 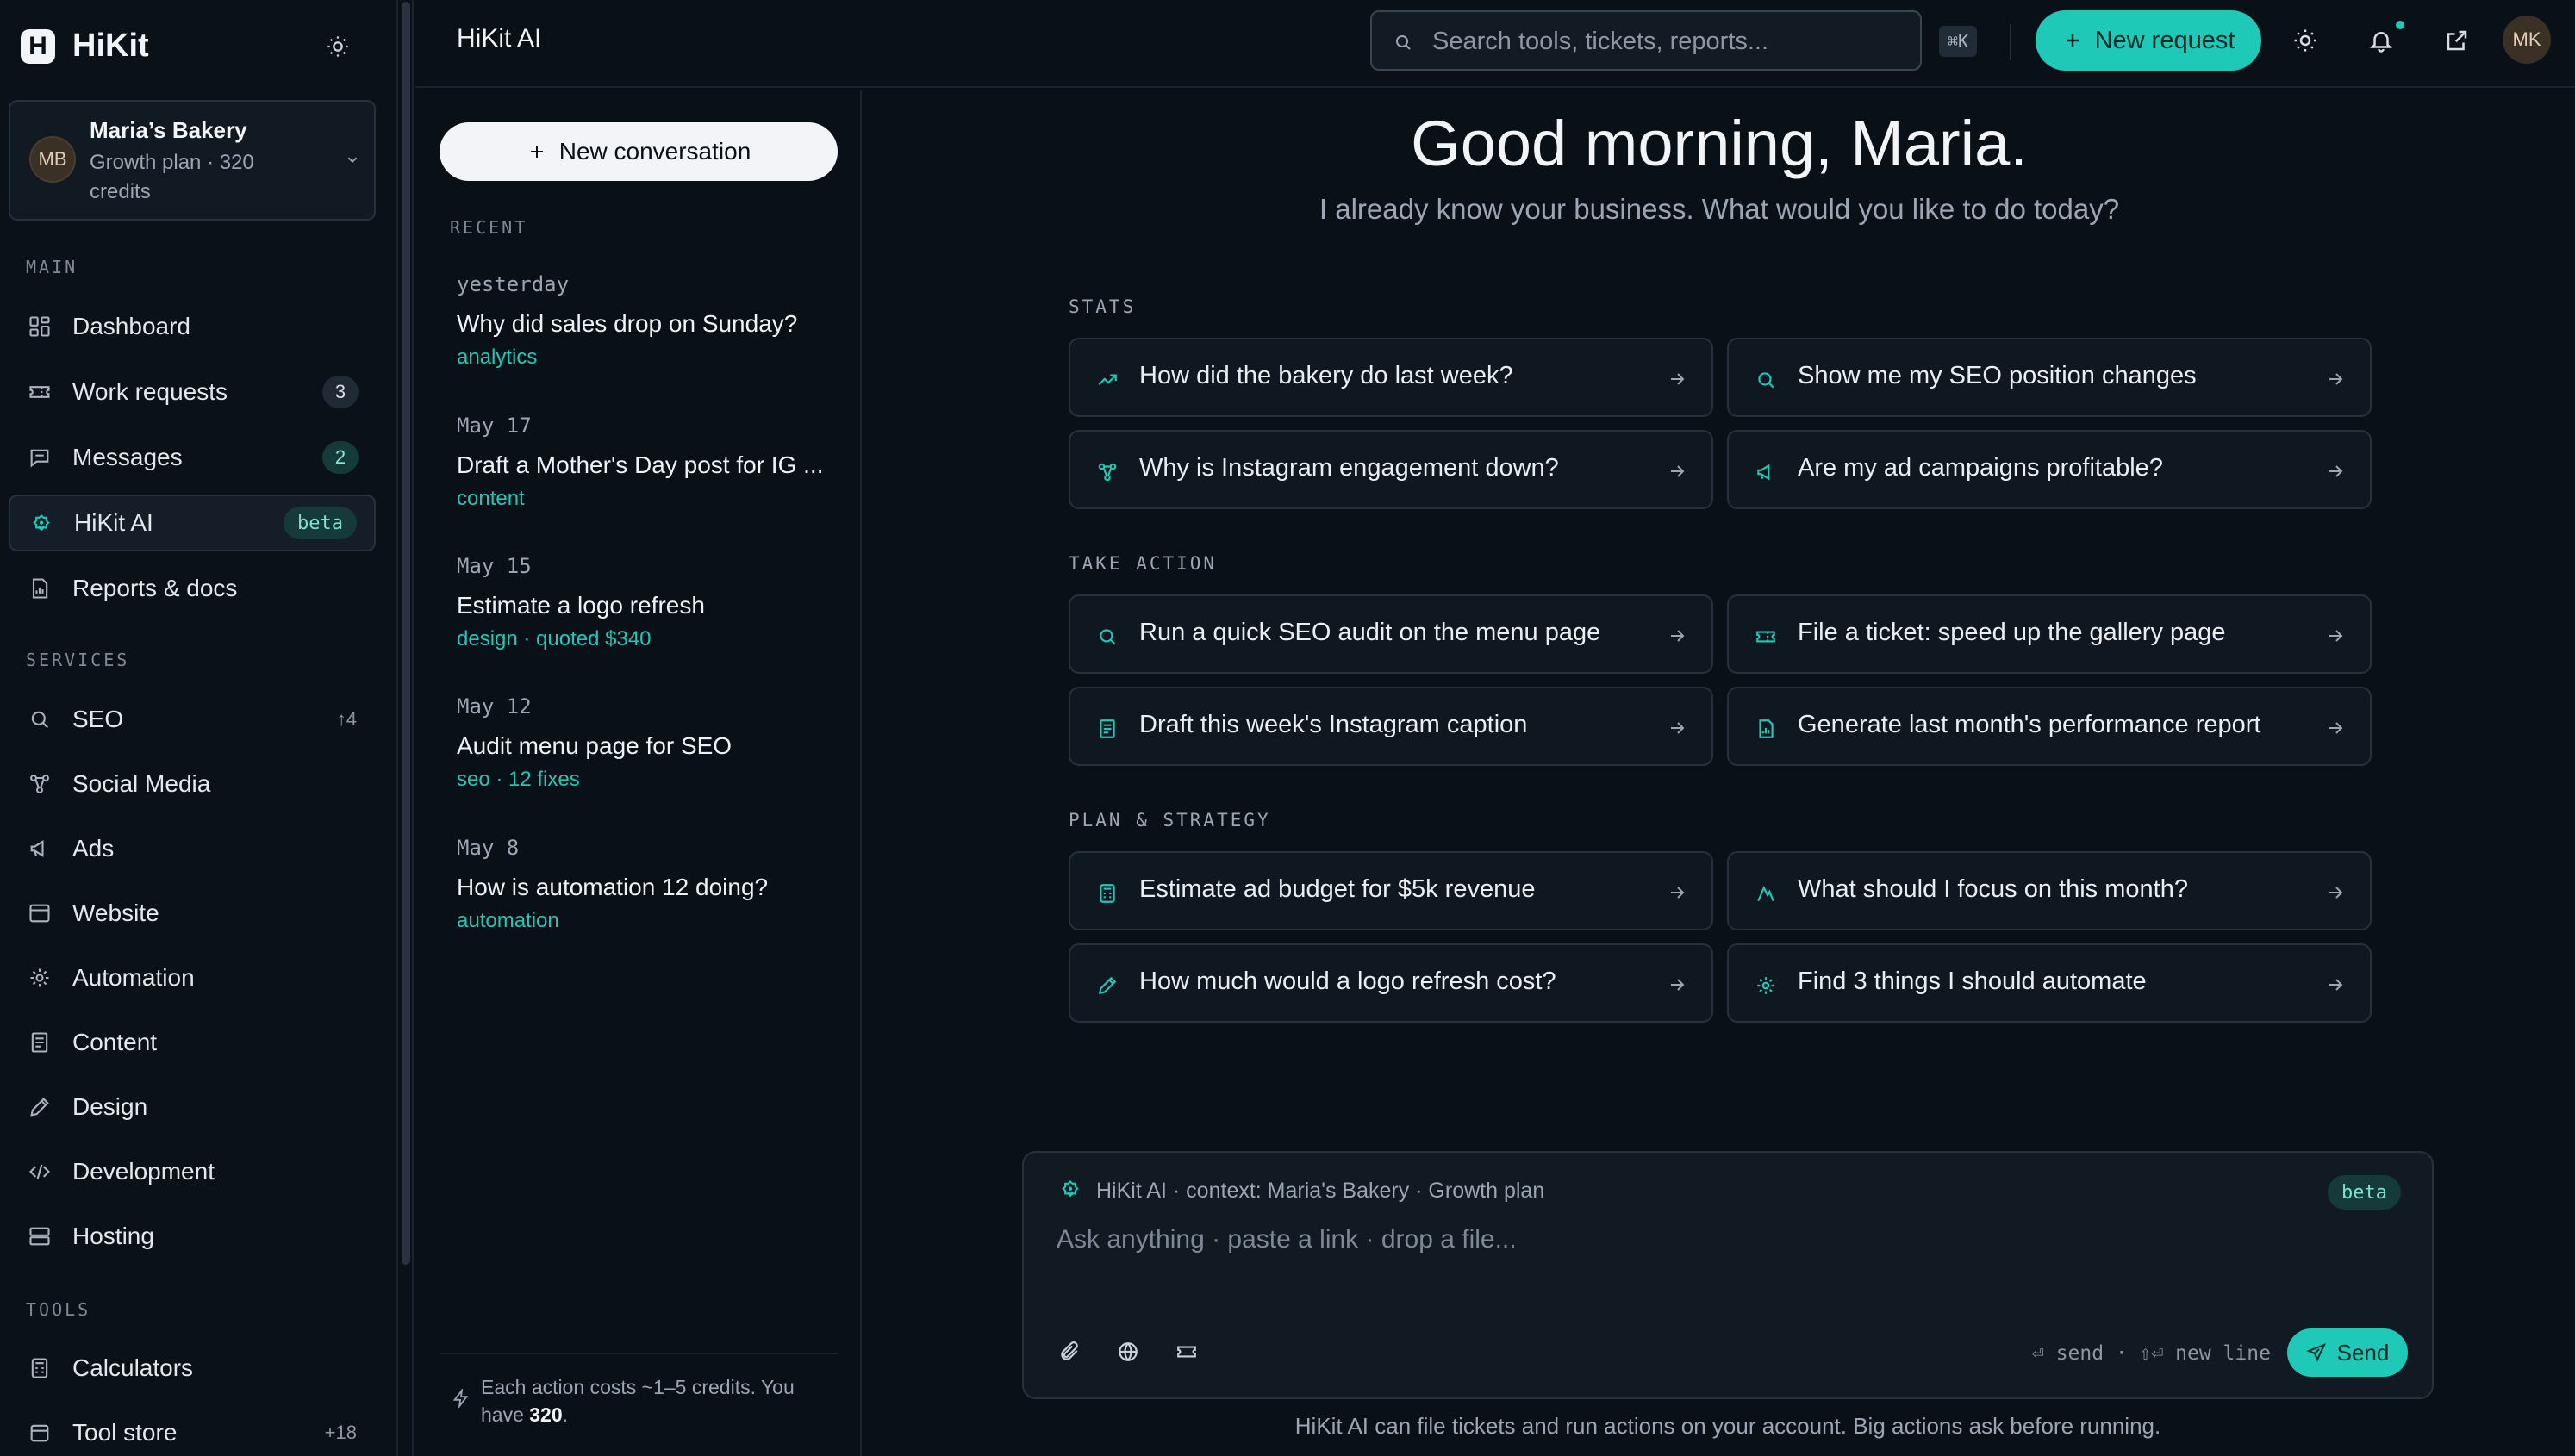 What do you see at coordinates (2049, 891) in the screenshot?
I see `prompt-card: What should I focus on this month?` at bounding box center [2049, 891].